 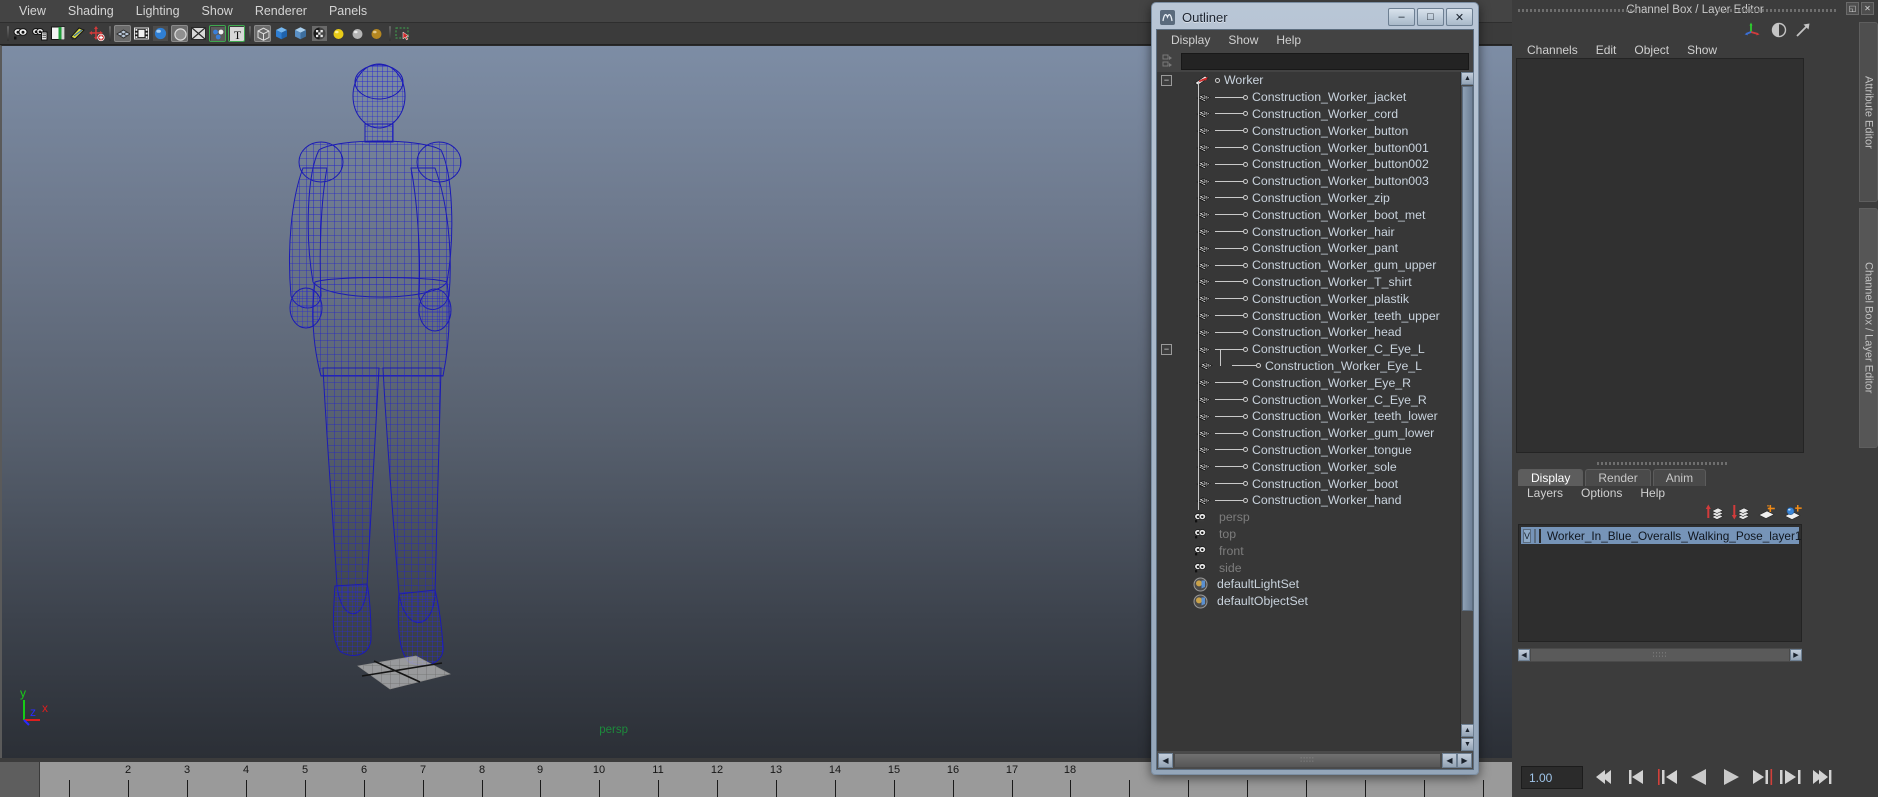 What do you see at coordinates (1449, 760) in the screenshot?
I see `scroll-left-2-icon: ◀` at bounding box center [1449, 760].